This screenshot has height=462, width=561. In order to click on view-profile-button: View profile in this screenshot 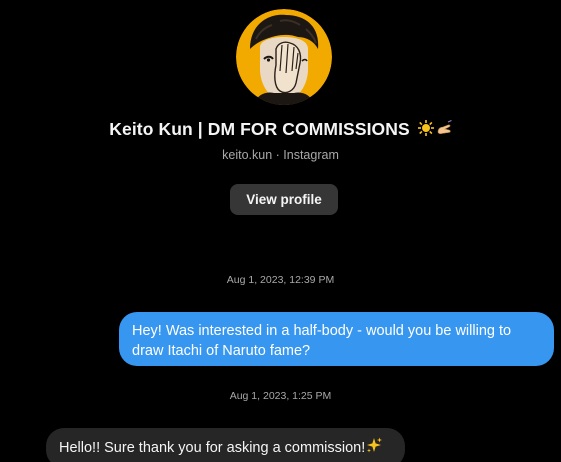, I will do `click(284, 199)`.